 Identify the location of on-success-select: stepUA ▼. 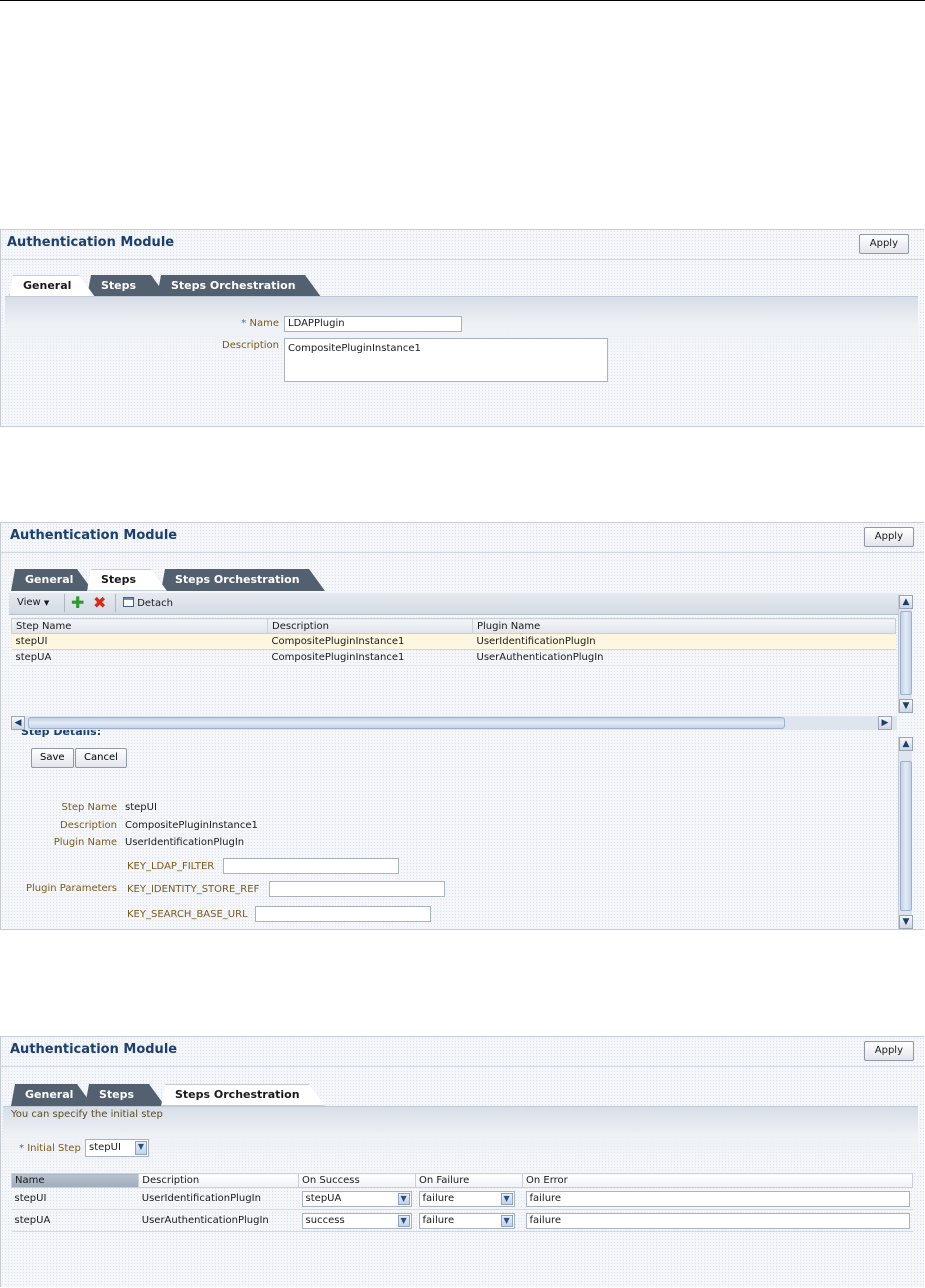
(356, 1198).